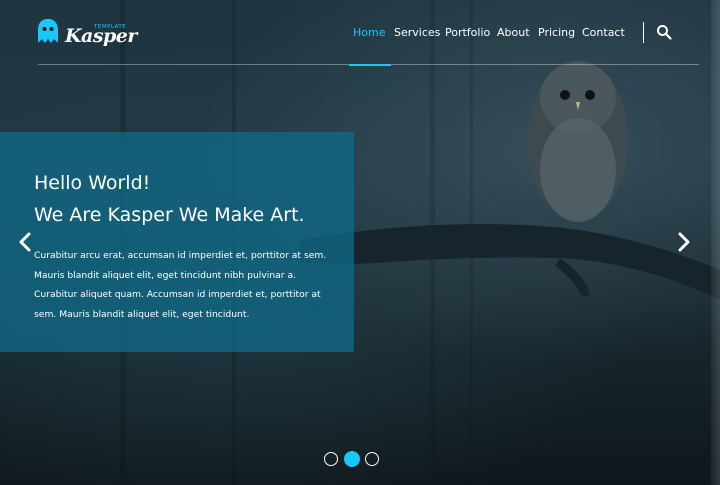  Describe the element at coordinates (370, 65) in the screenshot. I see `nav-active-indicator` at that location.